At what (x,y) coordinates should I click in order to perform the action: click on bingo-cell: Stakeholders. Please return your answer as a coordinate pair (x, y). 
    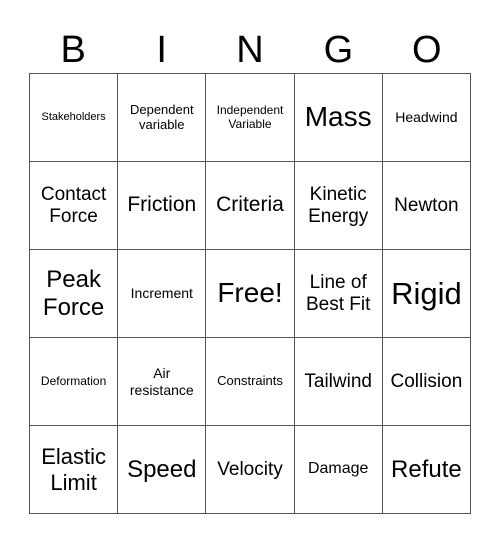
    Looking at the image, I should click on (74, 118).